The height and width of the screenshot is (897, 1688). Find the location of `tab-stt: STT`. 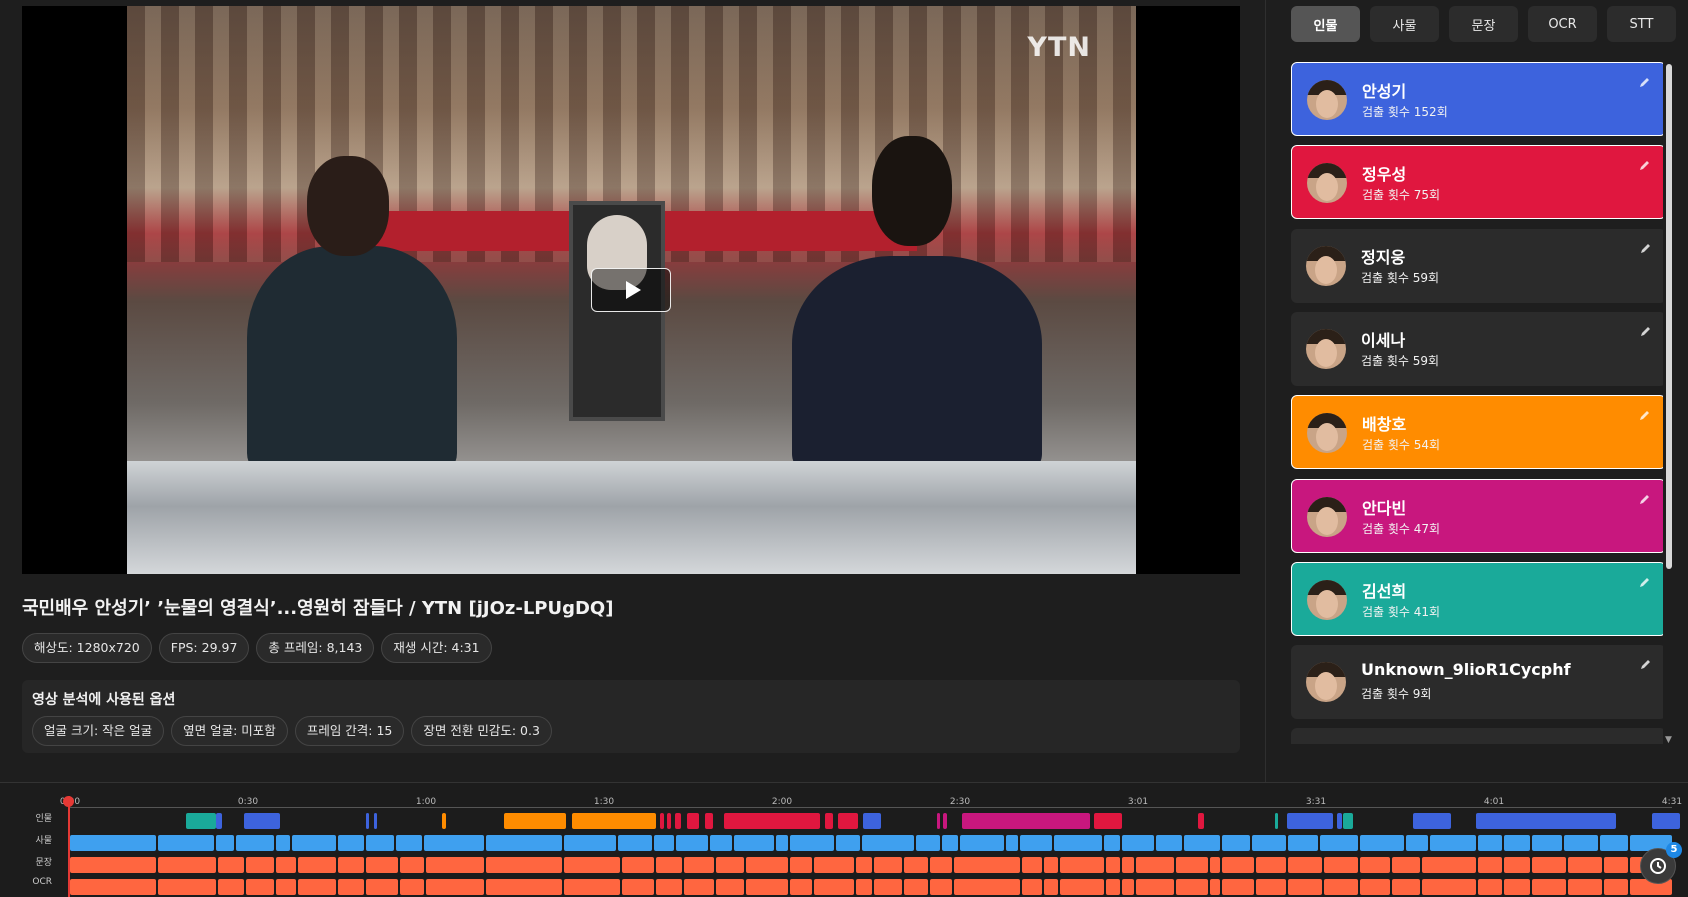

tab-stt: STT is located at coordinates (1641, 24).